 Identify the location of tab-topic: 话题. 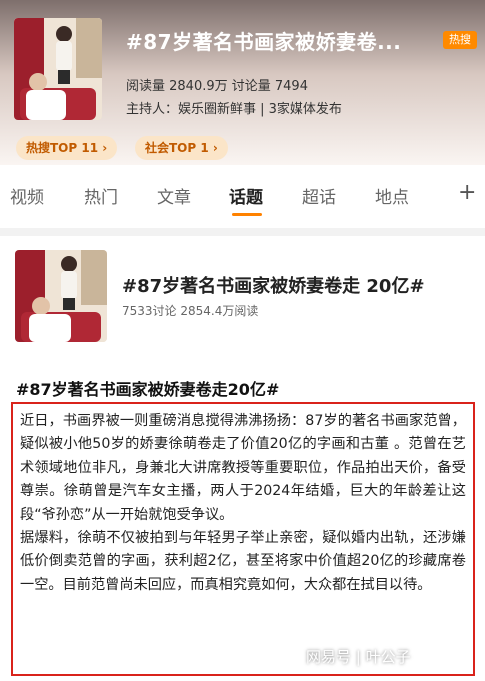
(246, 195).